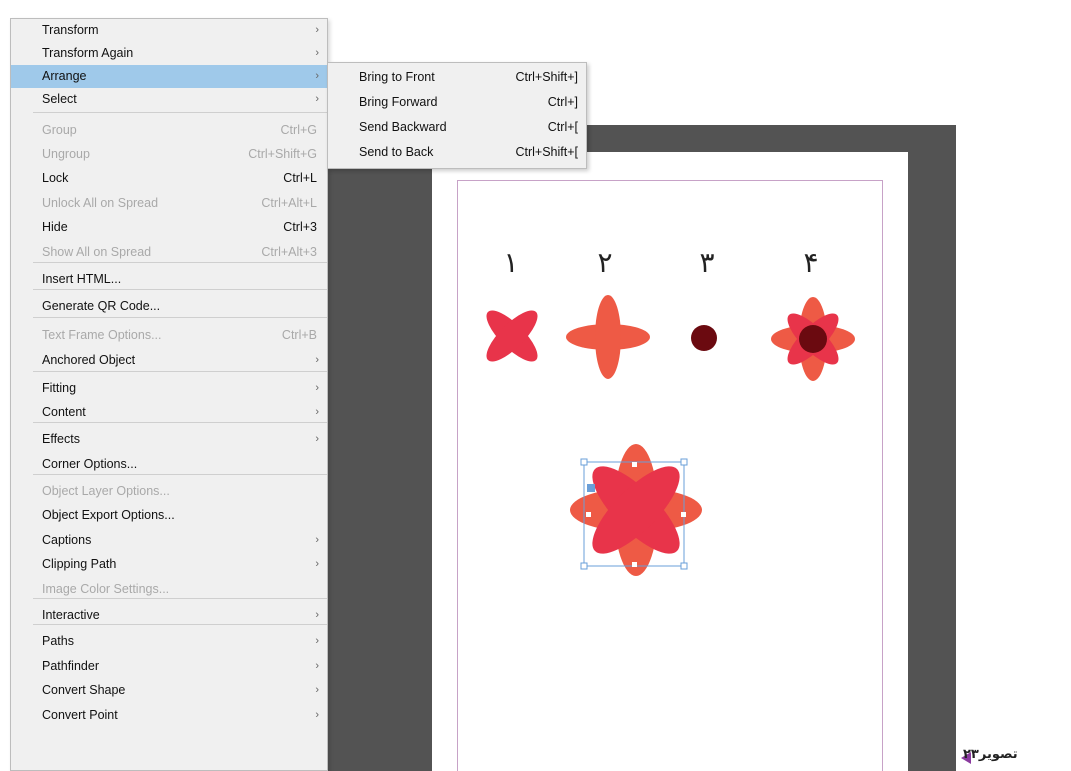 Image resolution: width=1071 pixels, height=771 pixels. Describe the element at coordinates (169, 540) in the screenshot. I see `menu-item-captions: Captions ›` at that location.